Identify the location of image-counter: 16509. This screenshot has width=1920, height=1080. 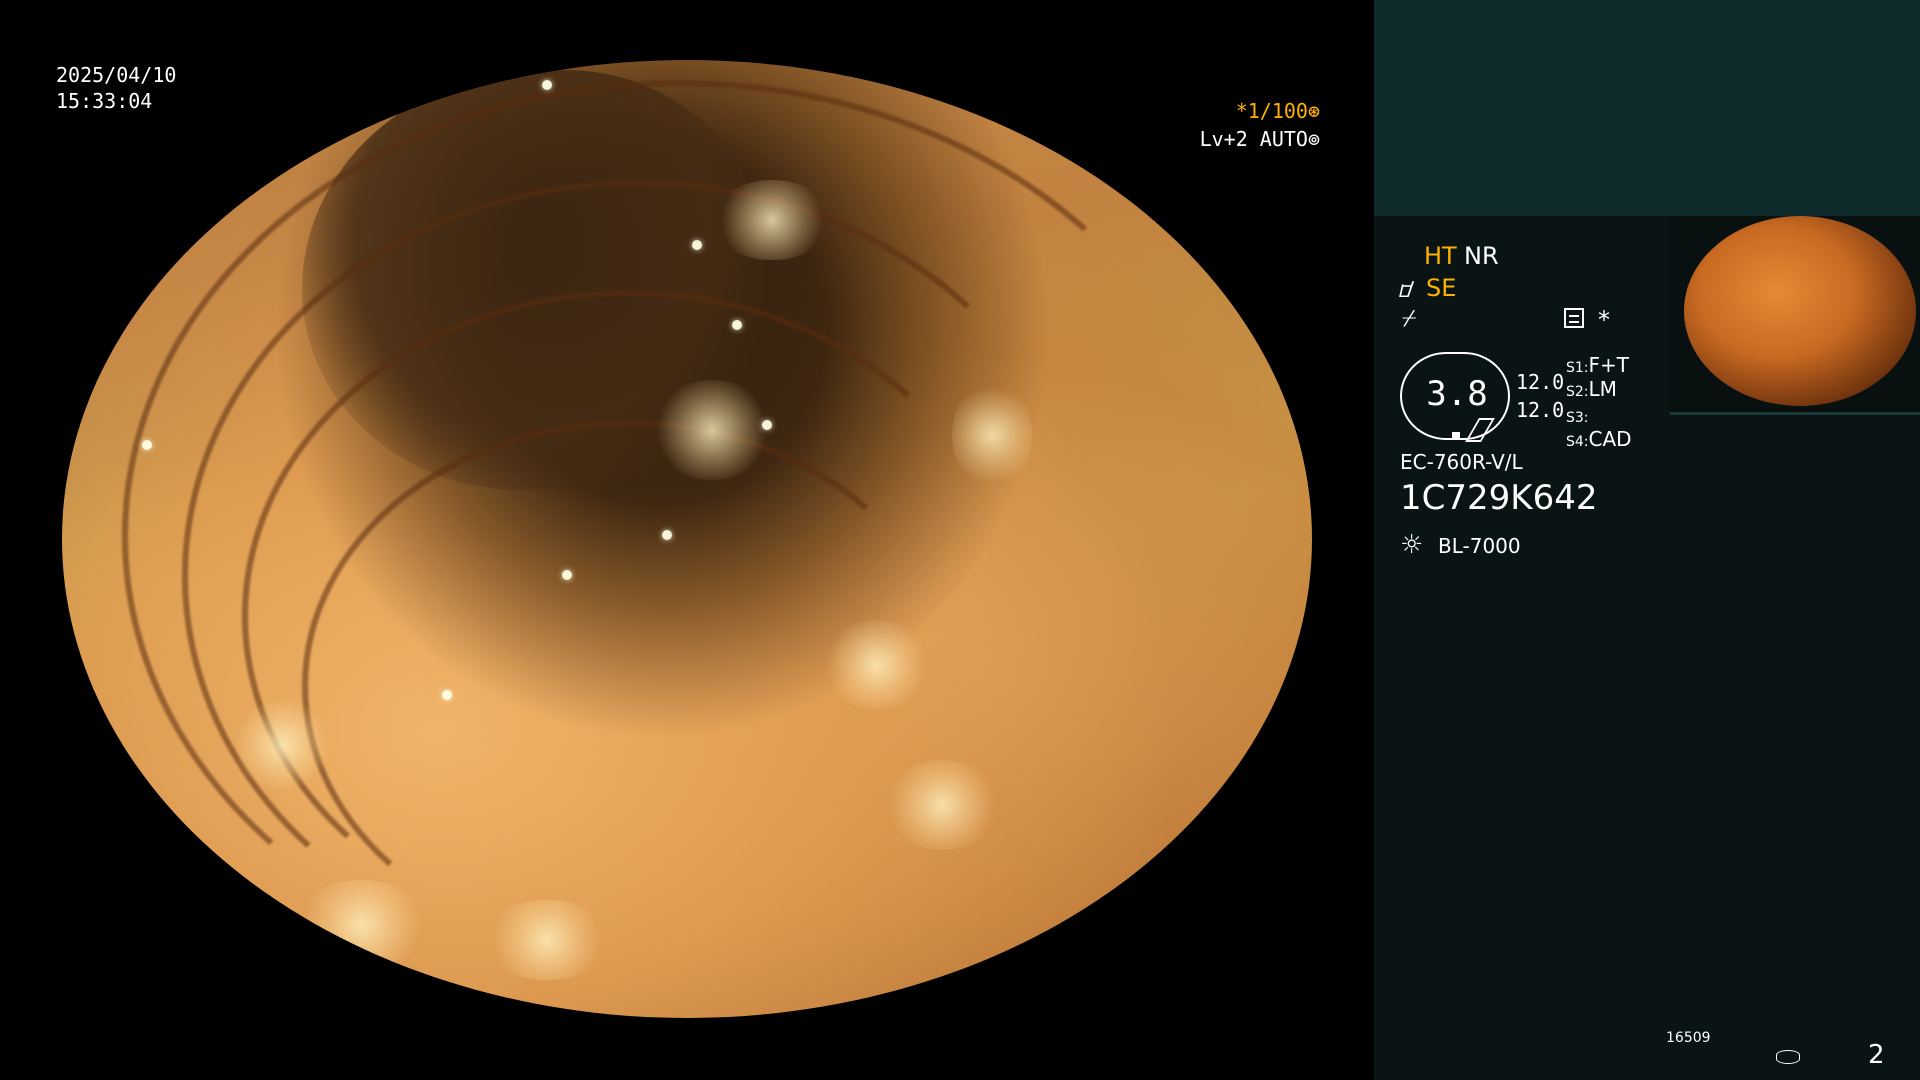
(1688, 1038).